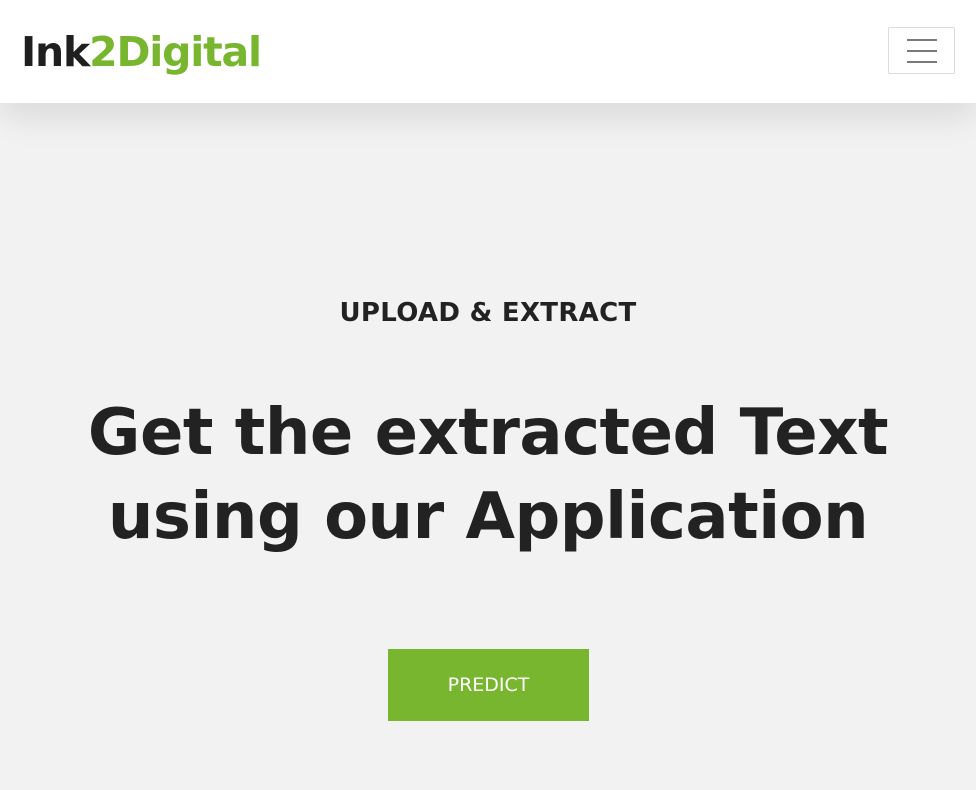 The width and height of the screenshot is (976, 790). I want to click on brand-accent: 2Digital, so click(175, 52).